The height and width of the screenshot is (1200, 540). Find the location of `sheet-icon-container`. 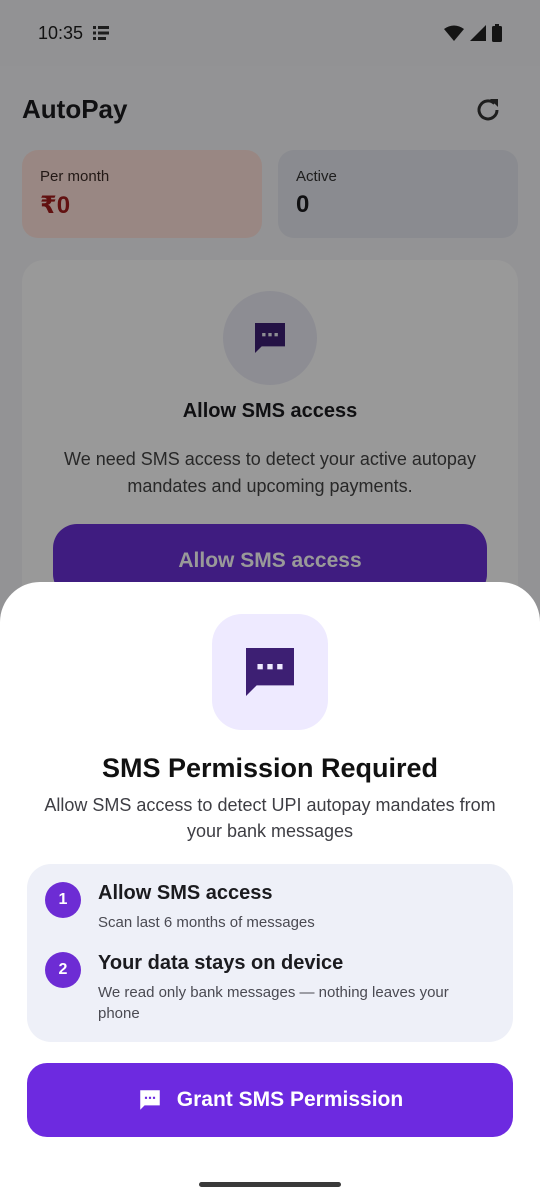

sheet-icon-container is located at coordinates (270, 672).